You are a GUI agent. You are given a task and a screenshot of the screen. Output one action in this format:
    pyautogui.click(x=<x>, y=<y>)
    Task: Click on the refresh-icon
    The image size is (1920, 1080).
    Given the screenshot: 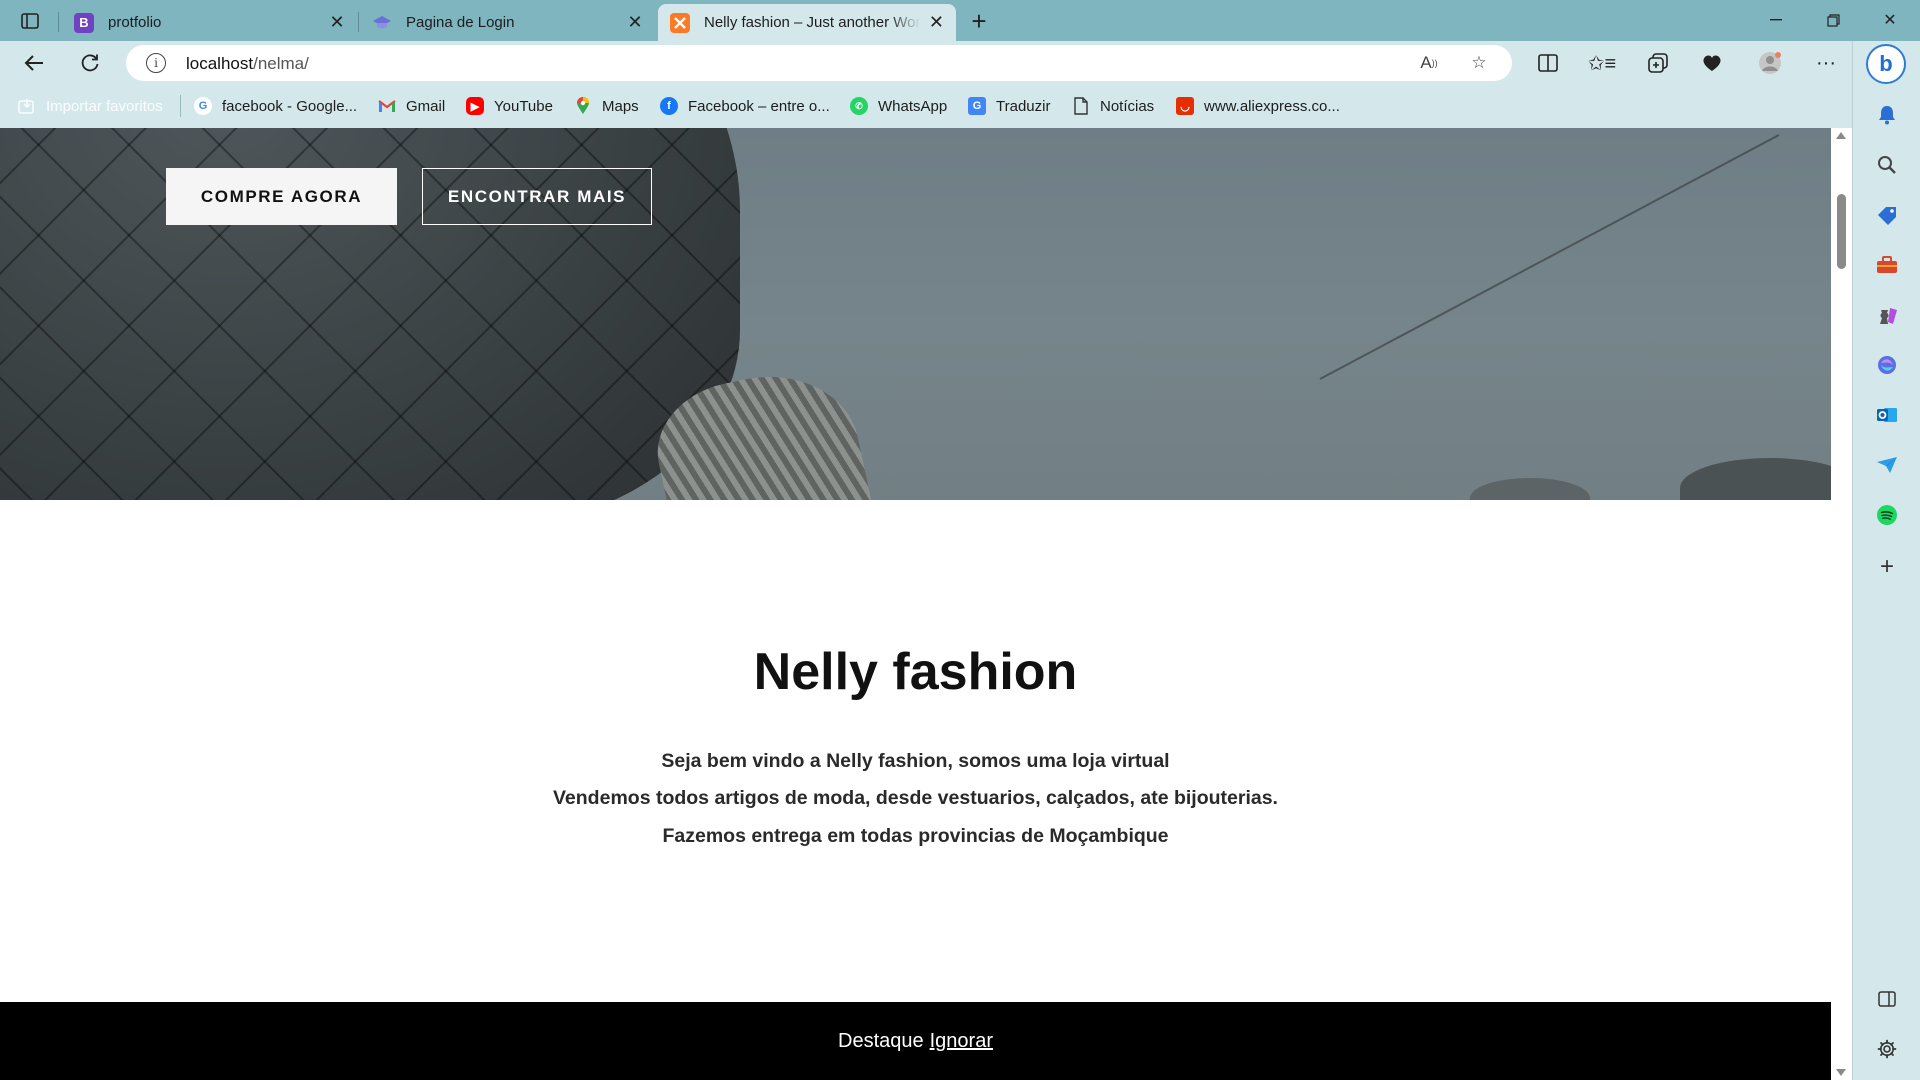 What is the action you would take?
    pyautogui.click(x=90, y=63)
    